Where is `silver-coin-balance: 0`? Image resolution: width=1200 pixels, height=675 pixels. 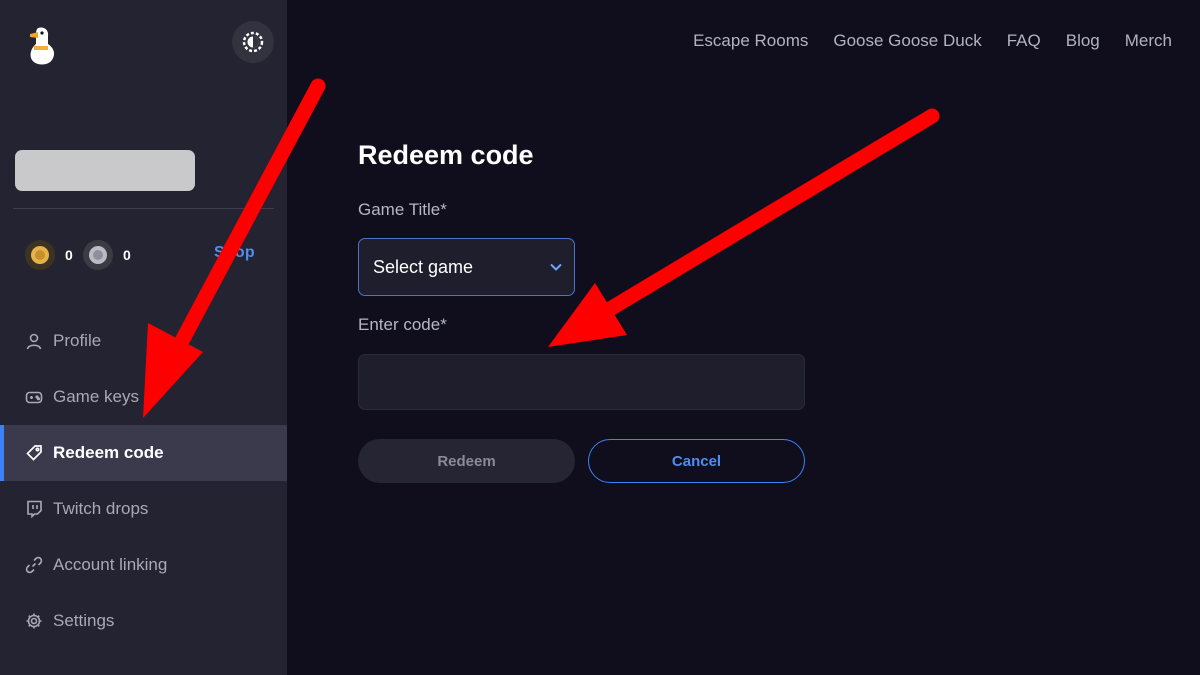 silver-coin-balance: 0 is located at coordinates (107, 255).